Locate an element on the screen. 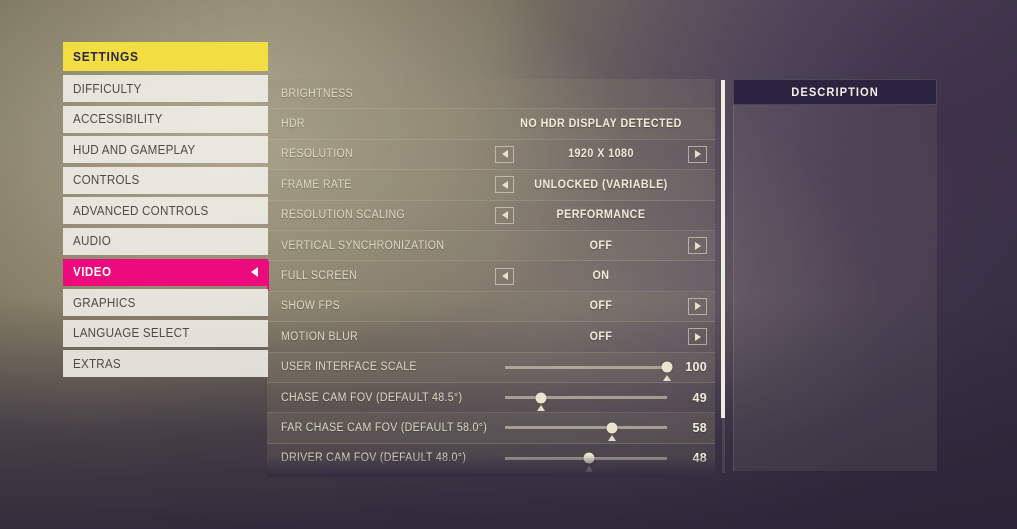  sidebar-item-label: CONTROLS is located at coordinates (106, 180).